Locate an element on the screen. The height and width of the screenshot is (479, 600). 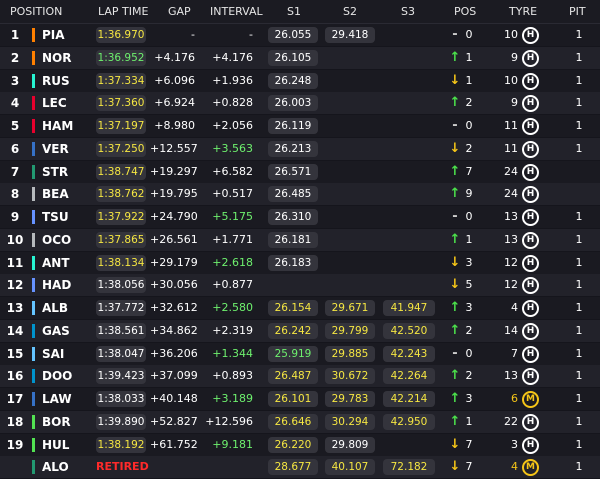
col-tyre: TYRE is located at coordinates (523, 11).